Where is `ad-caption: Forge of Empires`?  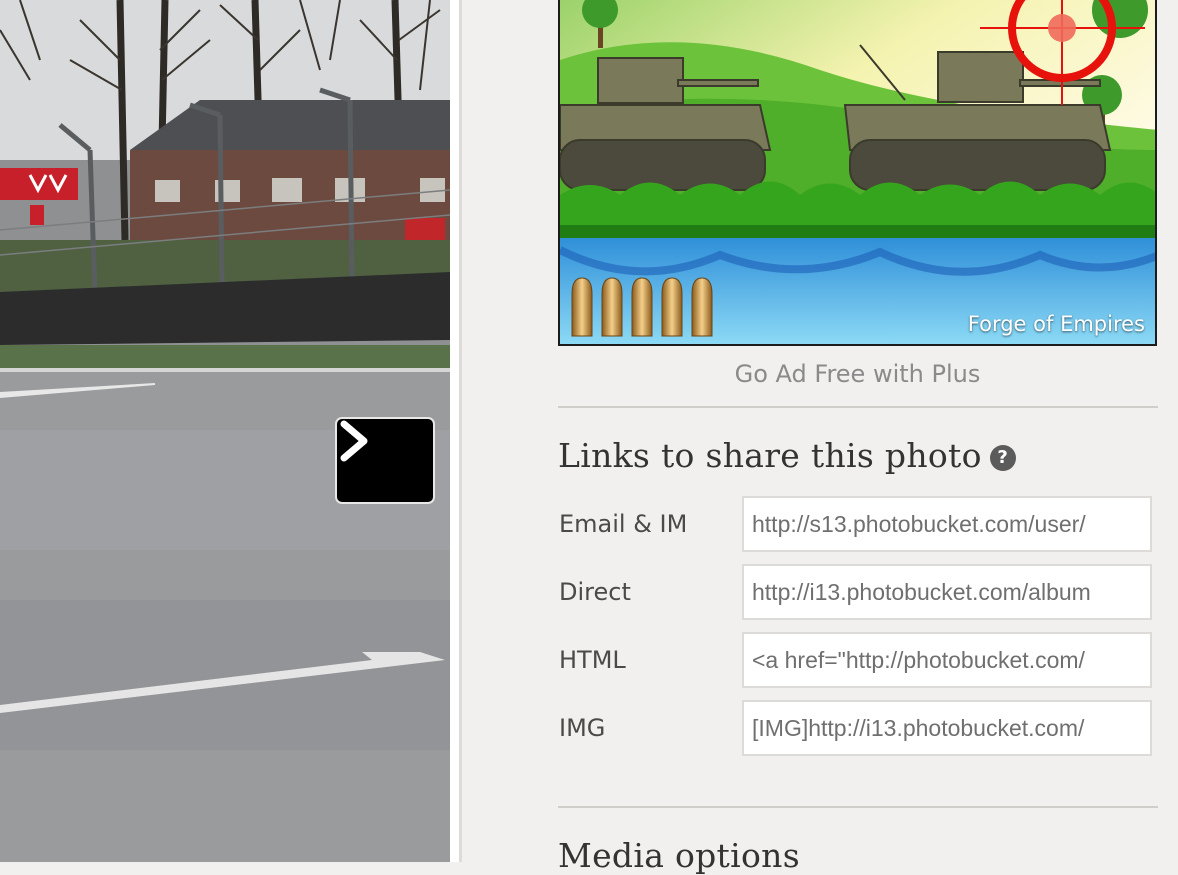
ad-caption: Forge of Empires is located at coordinates (1056, 324).